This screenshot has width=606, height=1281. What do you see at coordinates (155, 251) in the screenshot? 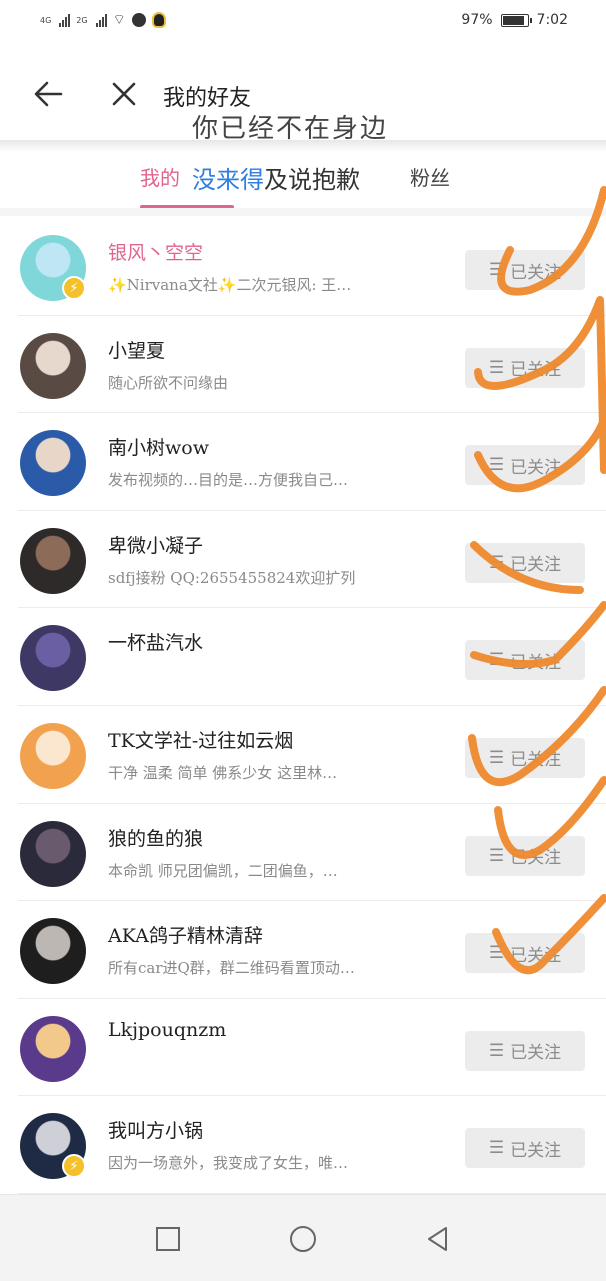
I see `friend-name: 银风丶空空` at bounding box center [155, 251].